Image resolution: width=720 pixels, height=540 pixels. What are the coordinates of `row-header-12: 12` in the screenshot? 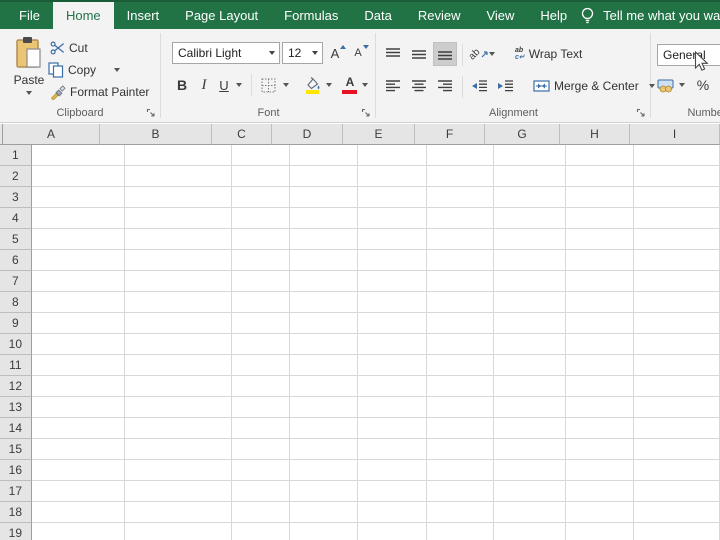 It's located at (16, 386).